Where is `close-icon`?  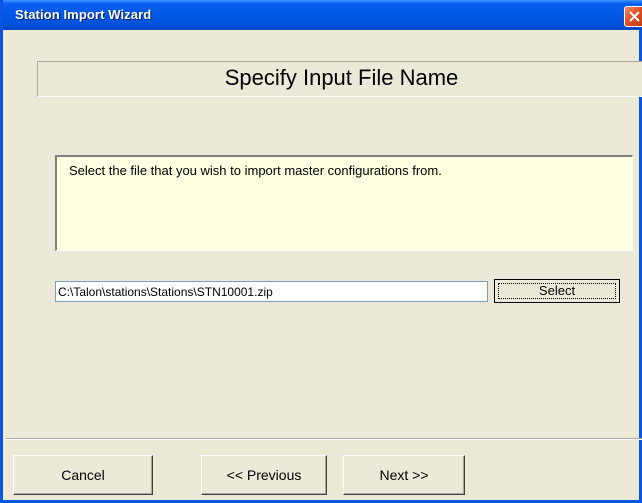 close-icon is located at coordinates (634, 16).